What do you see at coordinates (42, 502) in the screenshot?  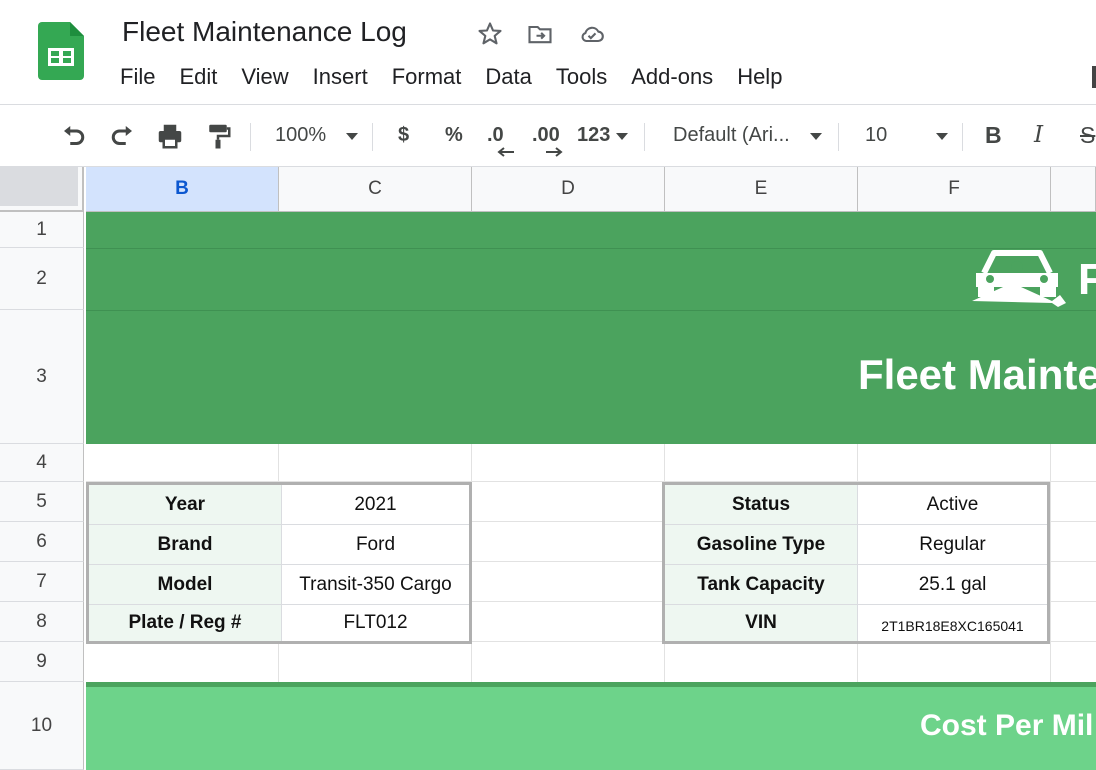 I see `row-header-5: 5` at bounding box center [42, 502].